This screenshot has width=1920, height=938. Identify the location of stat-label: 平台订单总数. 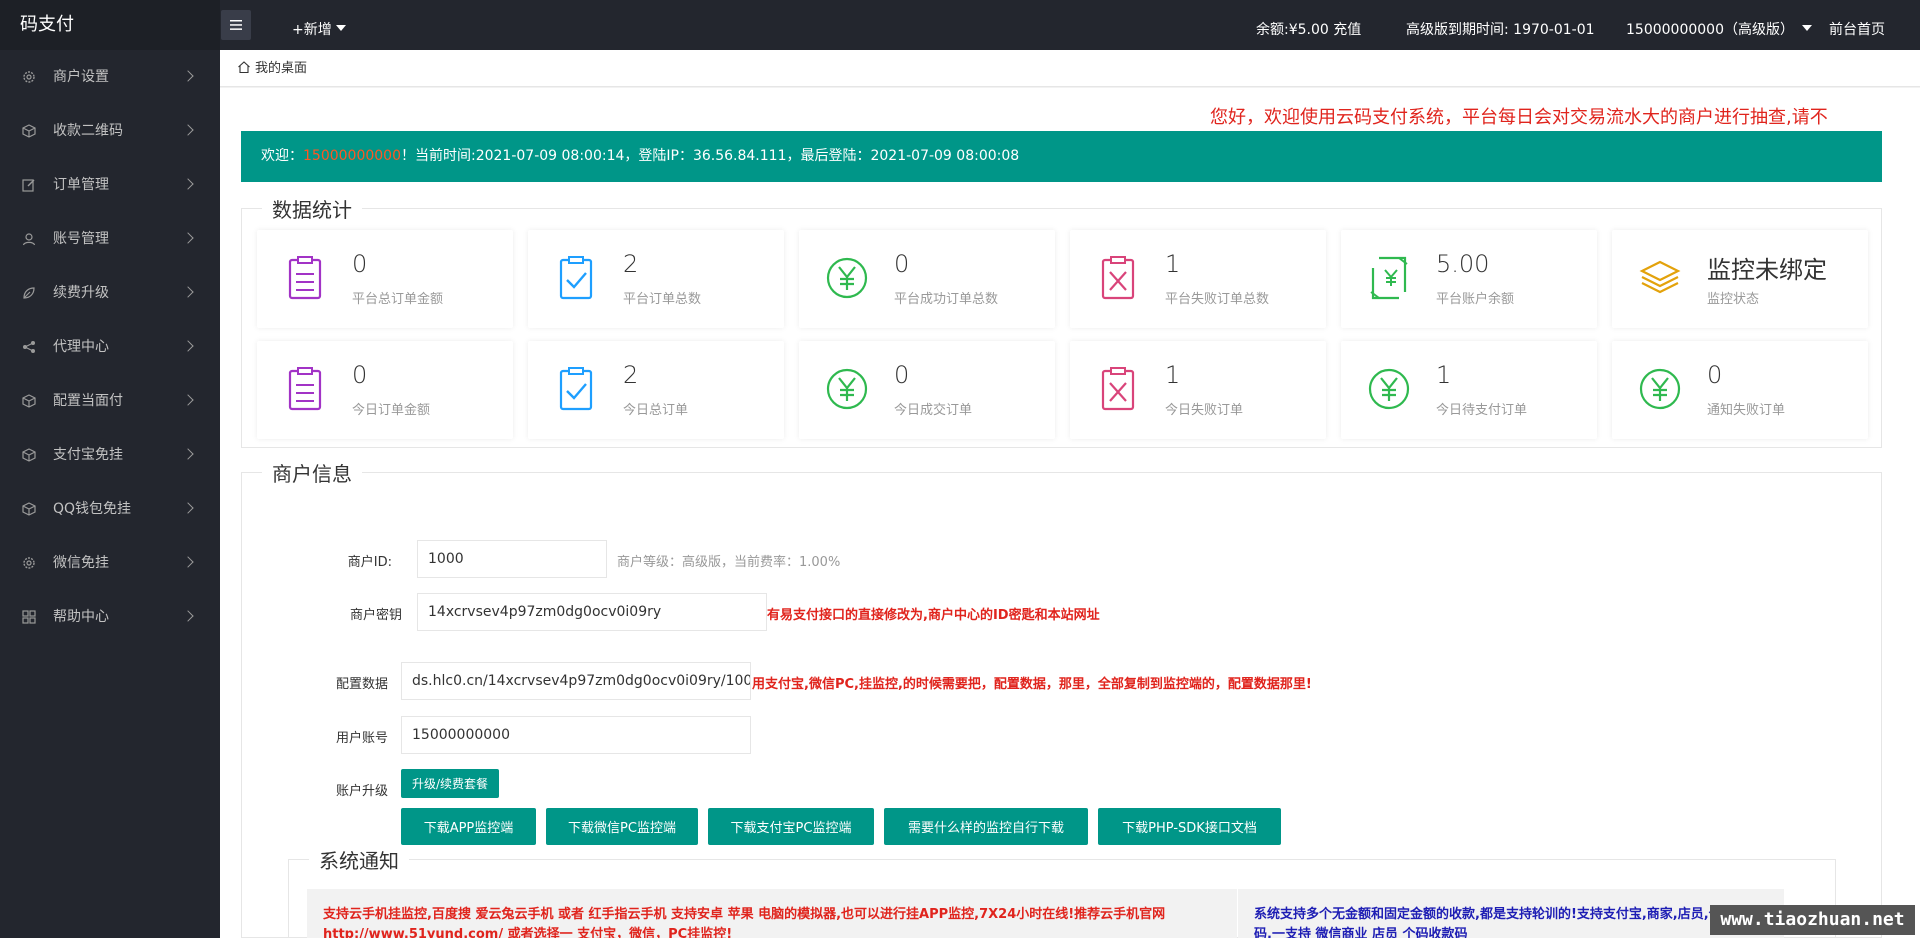
(662, 299).